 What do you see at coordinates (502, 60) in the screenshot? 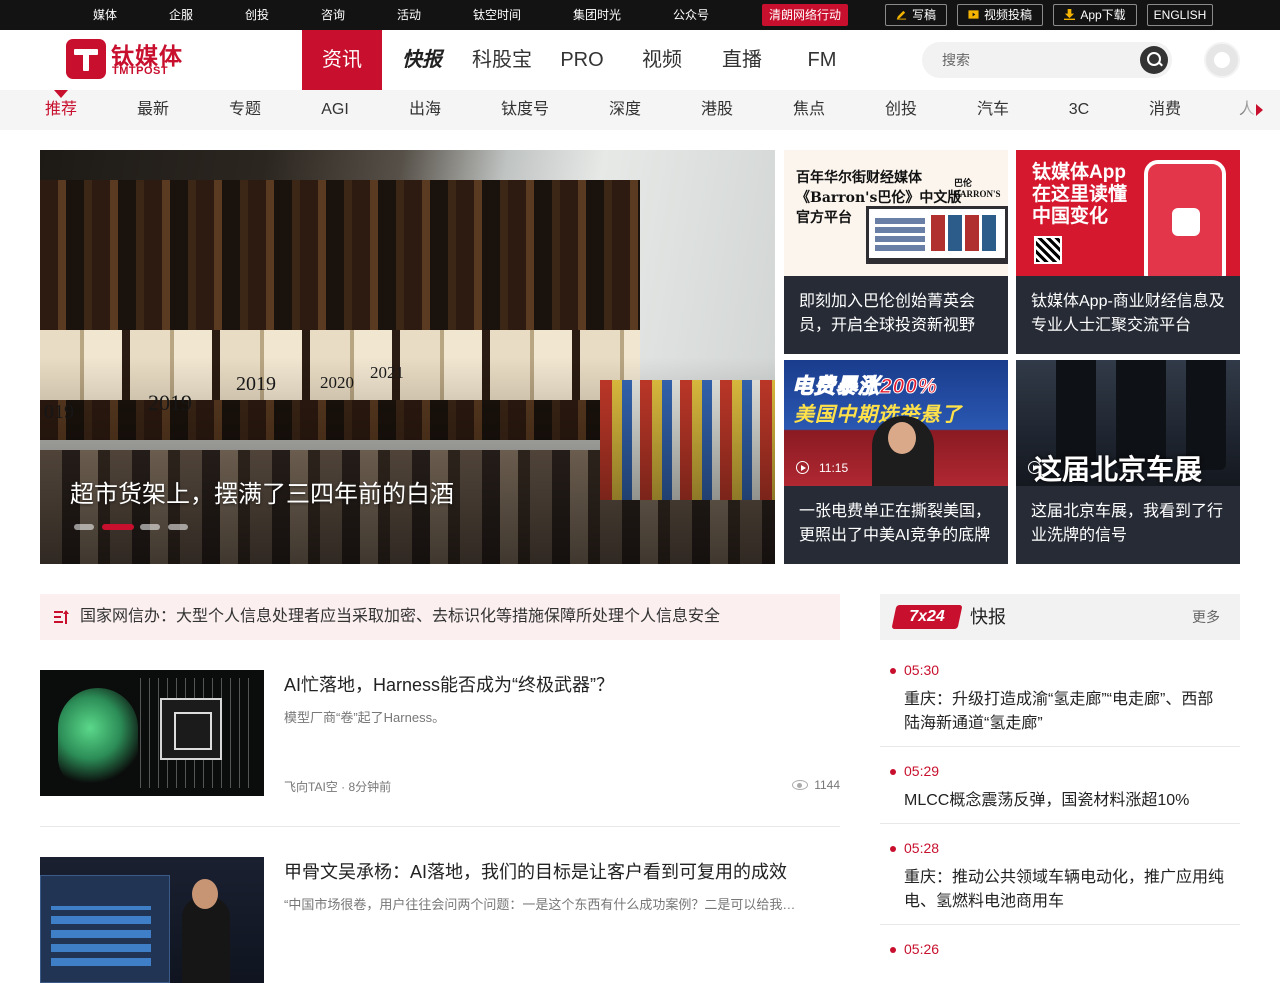
I see `nav-kegubao: 科股宝` at bounding box center [502, 60].